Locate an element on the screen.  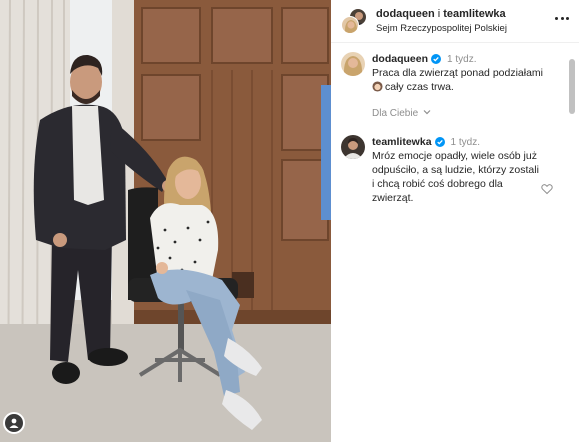
authors-connector: i is located at coordinates (439, 14).